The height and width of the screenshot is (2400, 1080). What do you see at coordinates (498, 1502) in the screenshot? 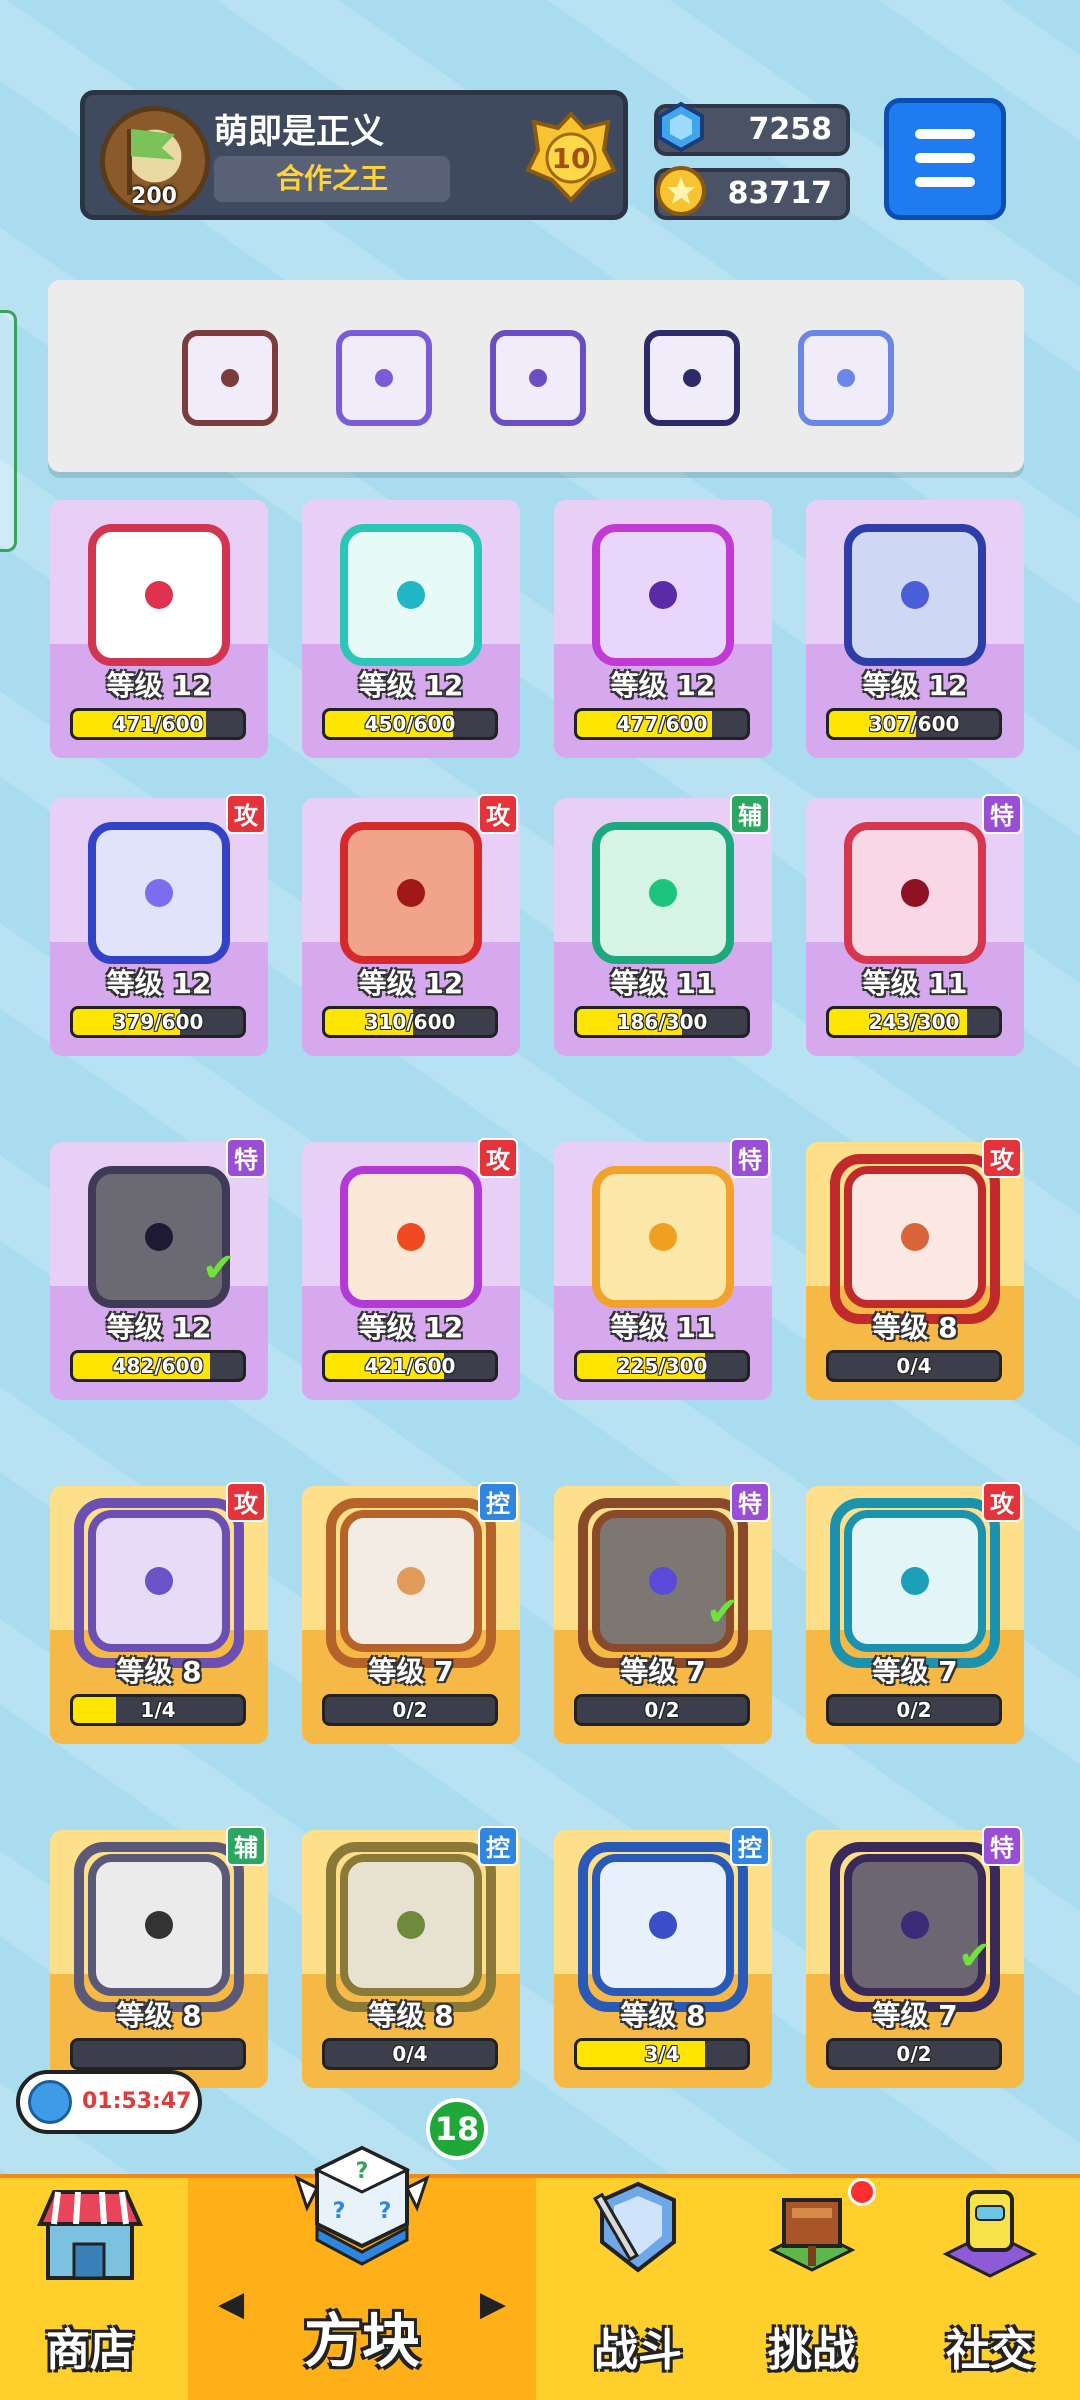
I see `type-tag: 控` at bounding box center [498, 1502].